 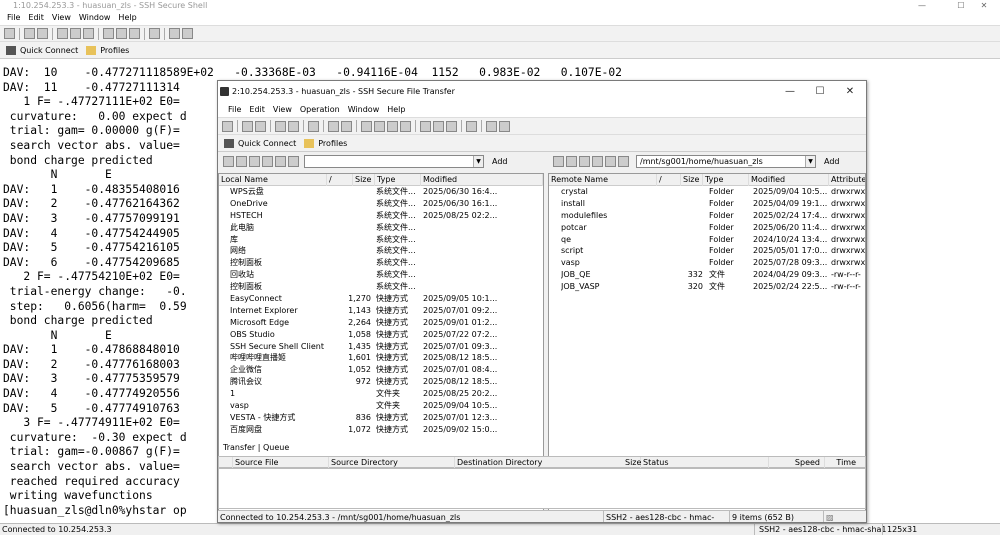 I want to click on remote-file-row: install Folder 2025/04/09 19:1... drwxrwx, so click(x=707, y=204).